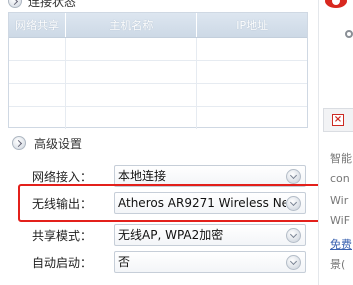 The width and height of the screenshot is (353, 285). I want to click on column-header-host-name: 主机名称, so click(132, 25).